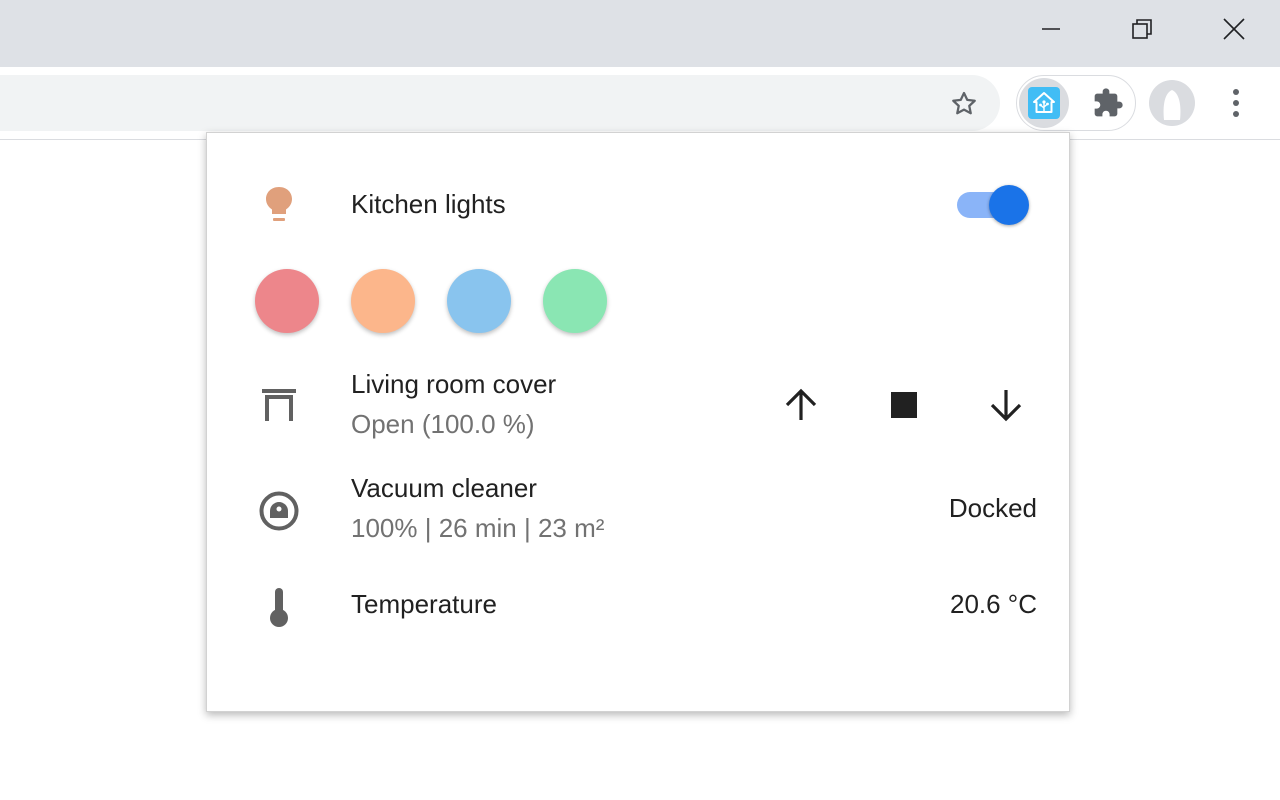 This screenshot has width=1280, height=800. What do you see at coordinates (279, 511) in the screenshot?
I see `robot-vacuum-icon` at bounding box center [279, 511].